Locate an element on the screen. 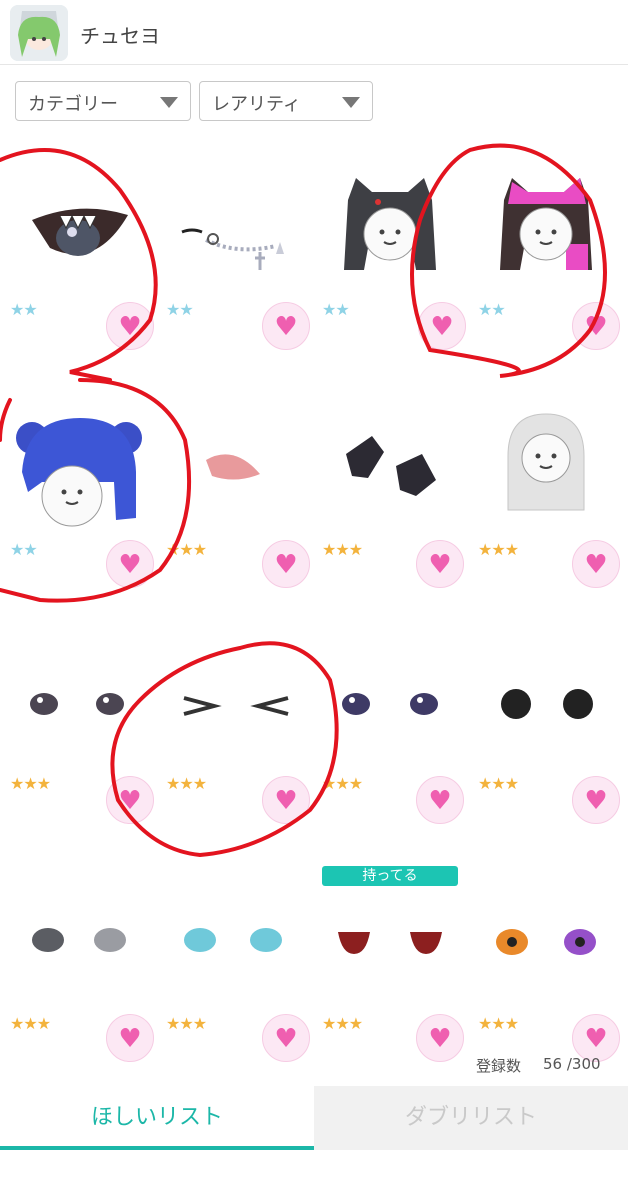 Image resolution: width=628 pixels, height=1200 pixels. gray-lined-eyes-thumbnail is located at coordinates (79, 940).